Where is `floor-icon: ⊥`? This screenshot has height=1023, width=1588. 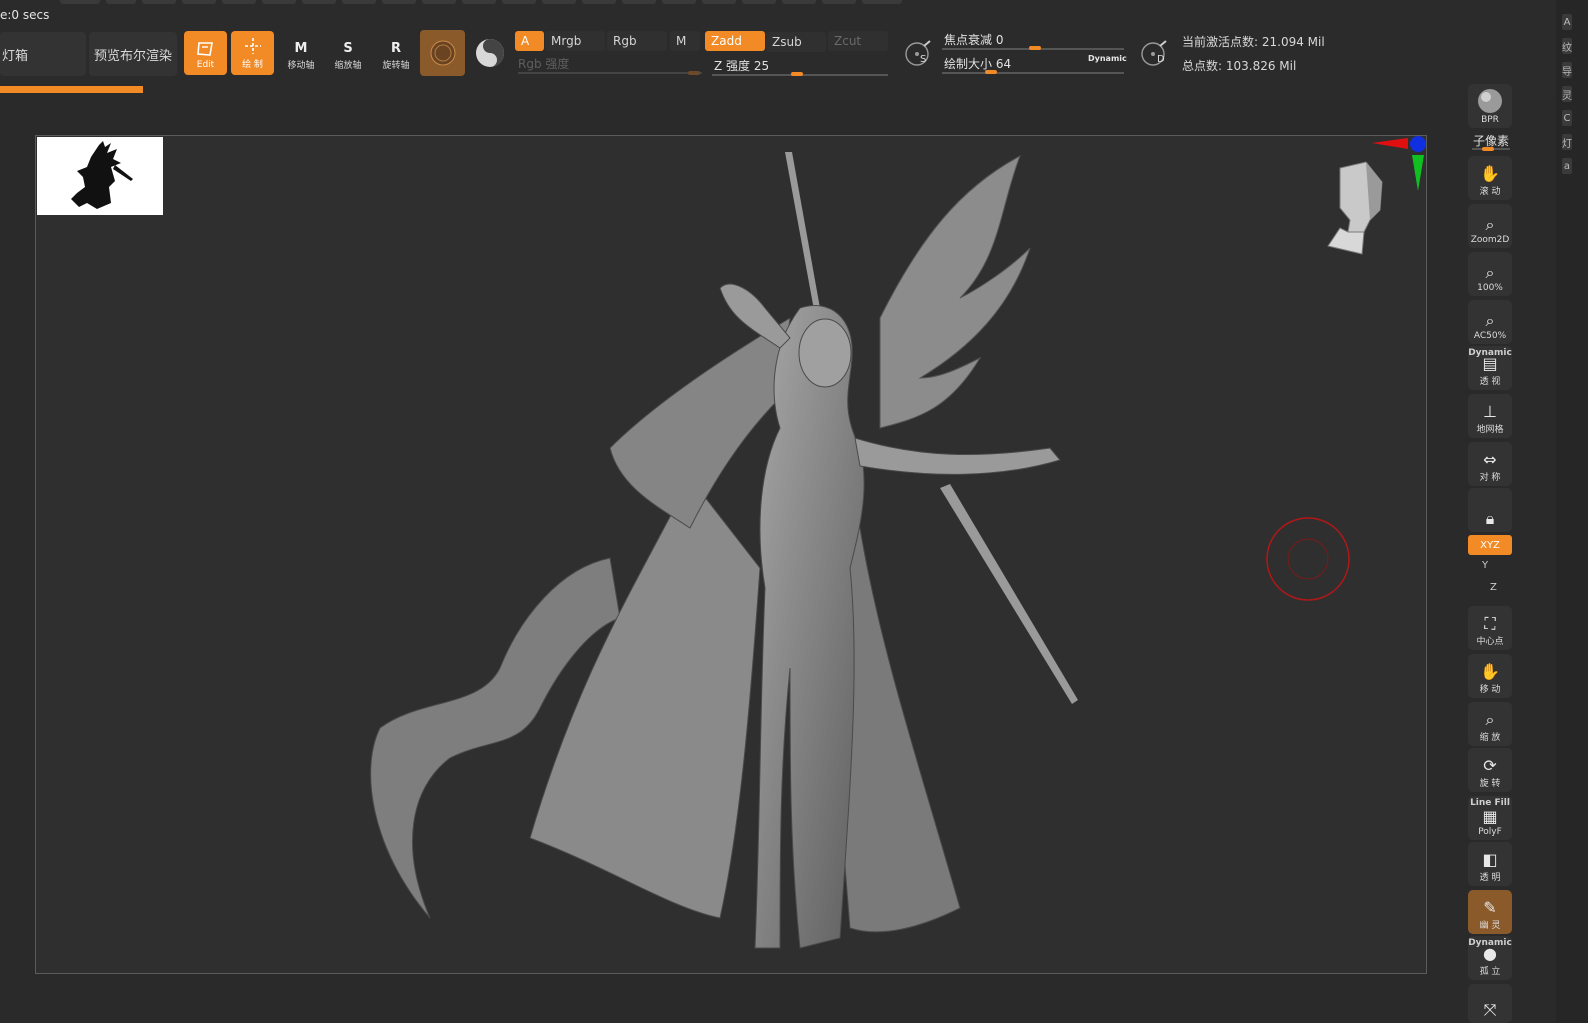
floor-icon: ⊥ is located at coordinates (1490, 411).